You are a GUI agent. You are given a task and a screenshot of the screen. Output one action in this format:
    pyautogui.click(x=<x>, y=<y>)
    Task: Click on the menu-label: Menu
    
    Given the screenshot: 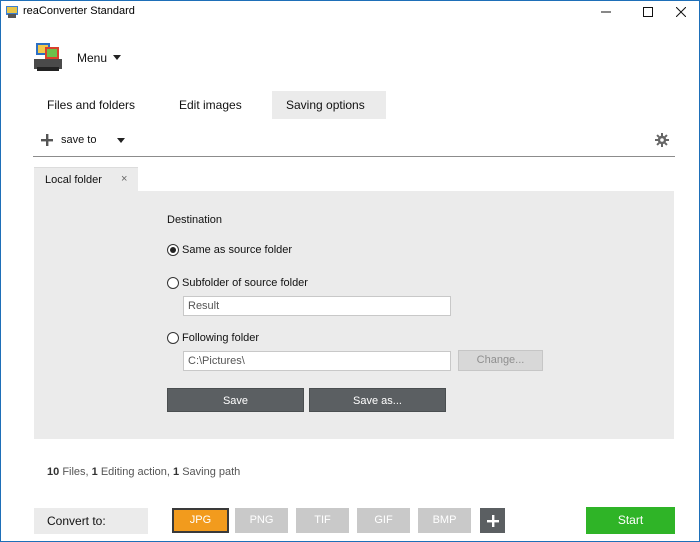 What is the action you would take?
    pyautogui.click(x=92, y=58)
    